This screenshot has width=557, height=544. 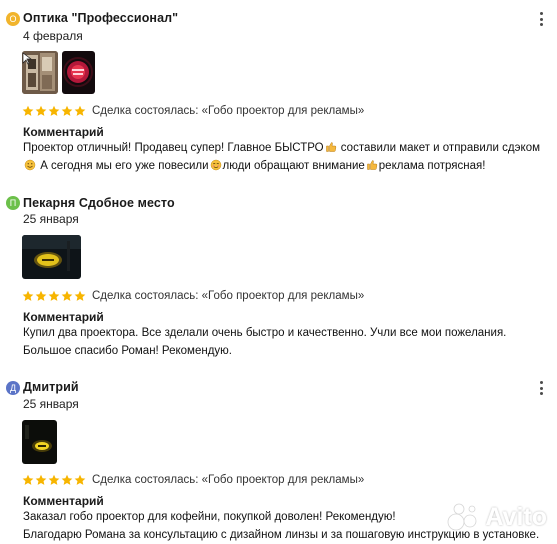 What do you see at coordinates (13, 203) in the screenshot?
I see `avatar: П` at bounding box center [13, 203].